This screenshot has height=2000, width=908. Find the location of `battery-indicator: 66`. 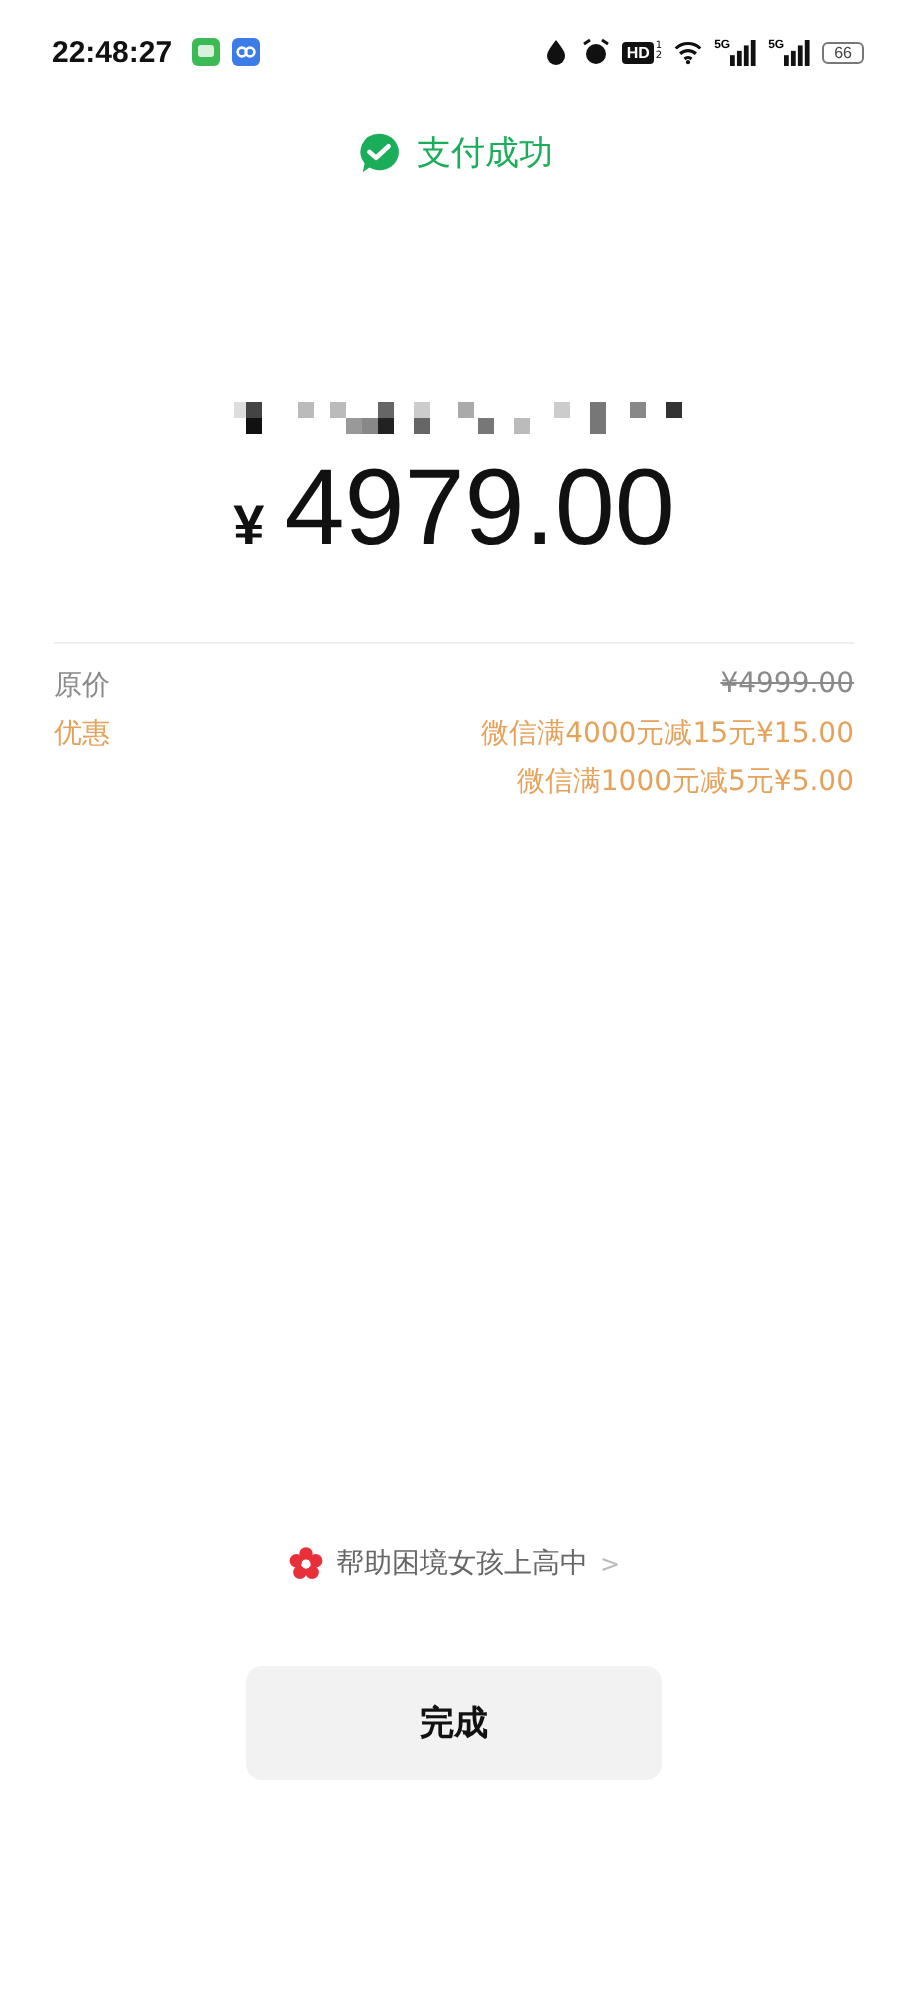

battery-indicator: 66 is located at coordinates (843, 52).